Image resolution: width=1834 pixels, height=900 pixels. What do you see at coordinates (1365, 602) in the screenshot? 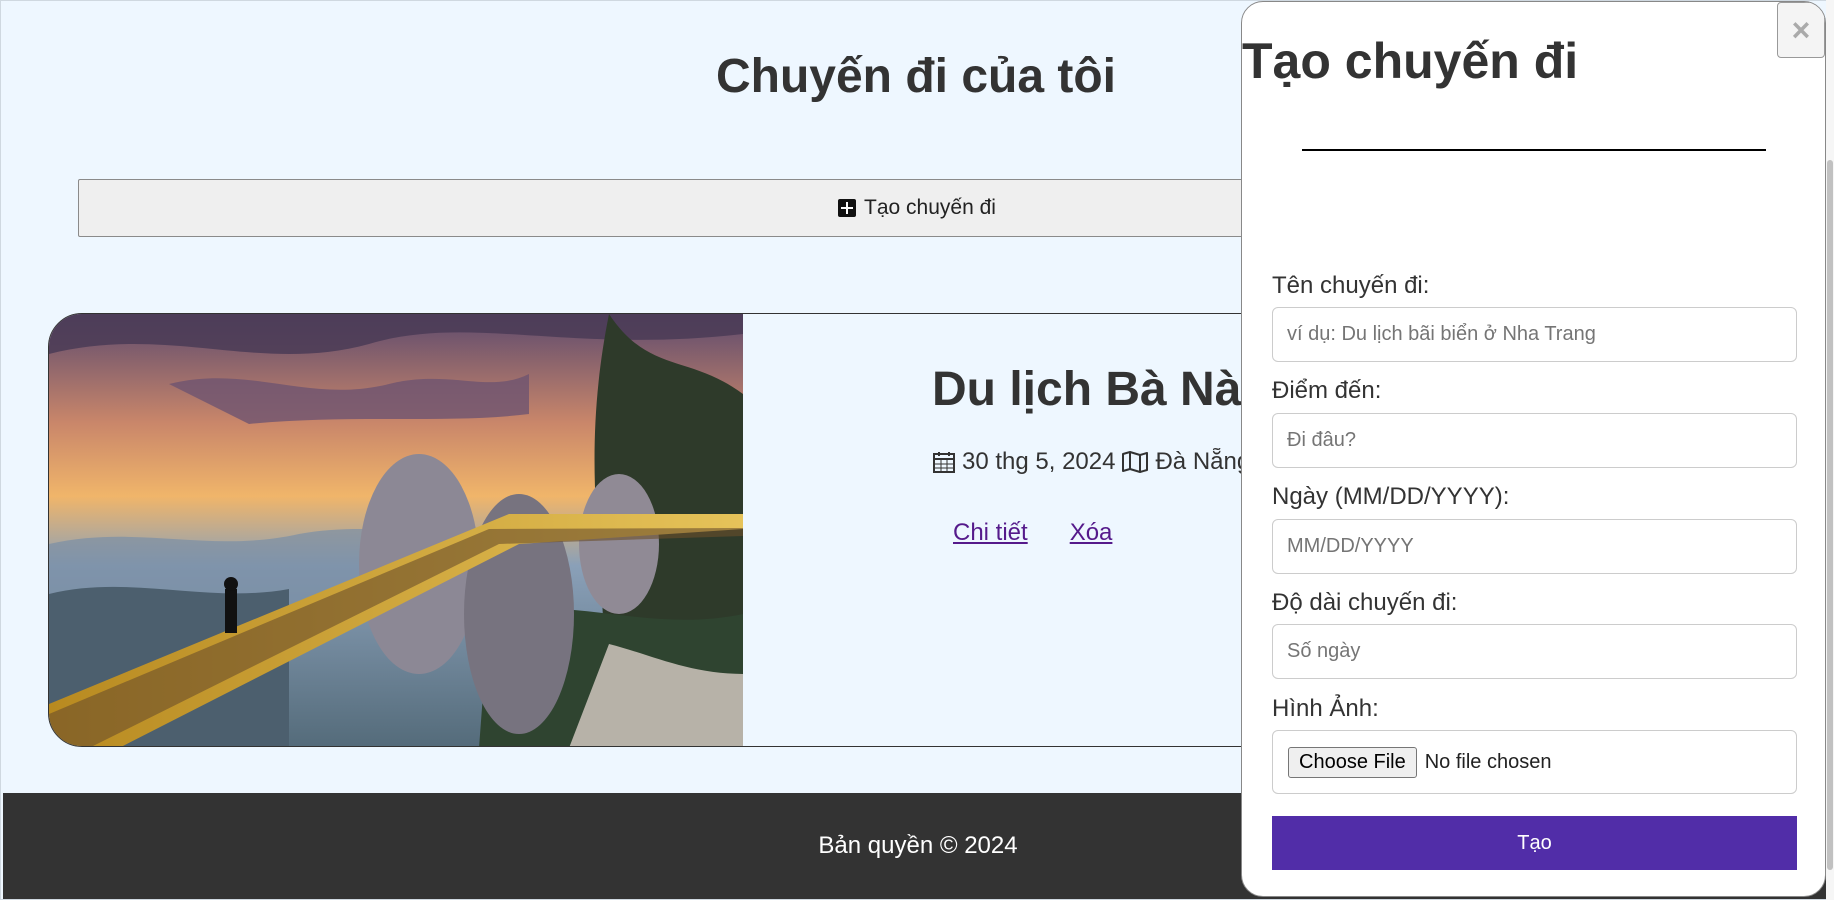
I see `duration-label: Độ dài chuyến đi:` at bounding box center [1365, 602].